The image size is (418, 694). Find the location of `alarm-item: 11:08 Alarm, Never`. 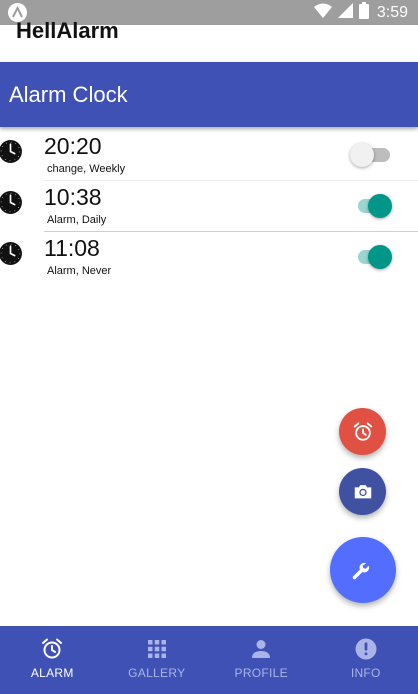

alarm-item: 11:08 Alarm, Never is located at coordinates (209, 257).